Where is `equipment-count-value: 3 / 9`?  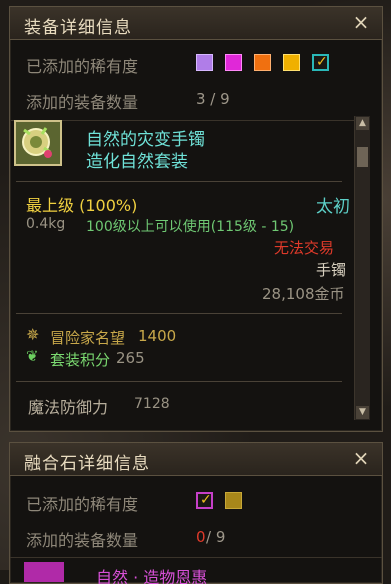 equipment-count-value: 3 / 9 is located at coordinates (213, 99).